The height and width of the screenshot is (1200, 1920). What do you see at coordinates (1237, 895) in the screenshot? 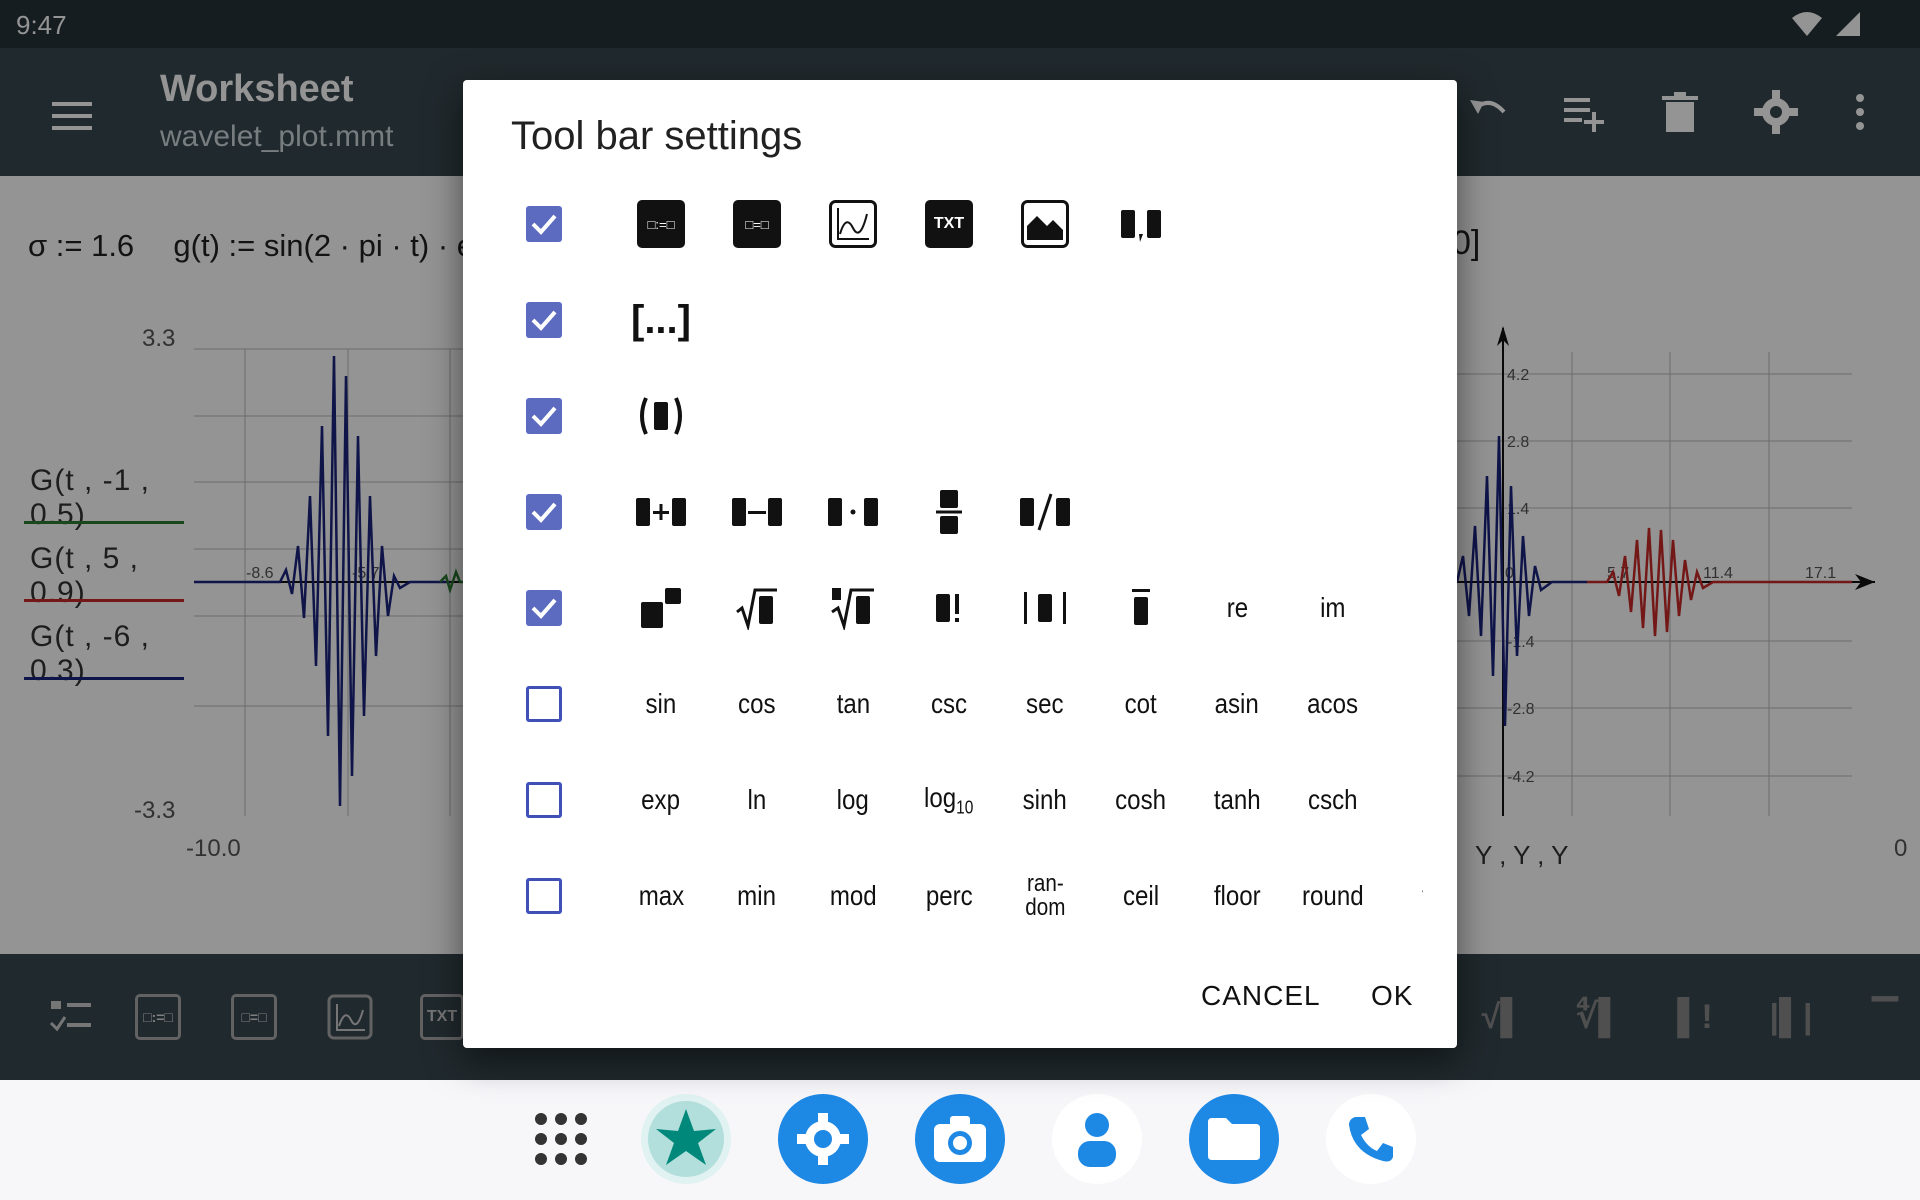
I see `item-floor: floor` at bounding box center [1237, 895].